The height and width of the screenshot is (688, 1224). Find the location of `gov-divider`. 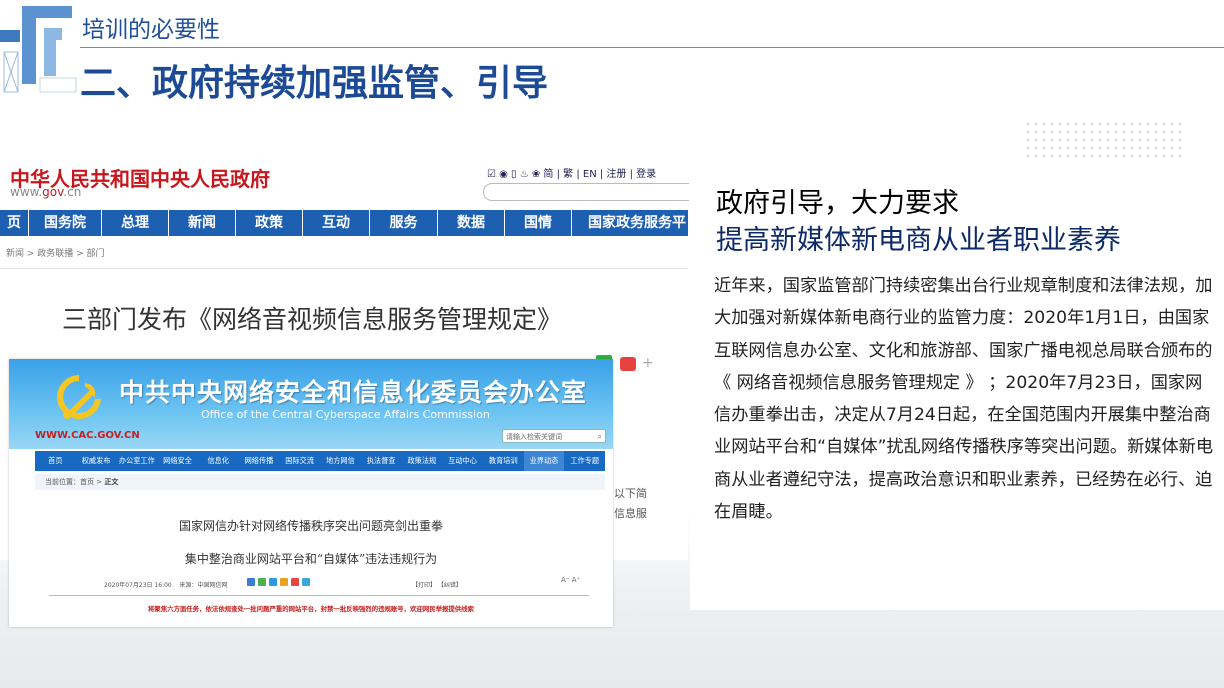

gov-divider is located at coordinates (344, 268).